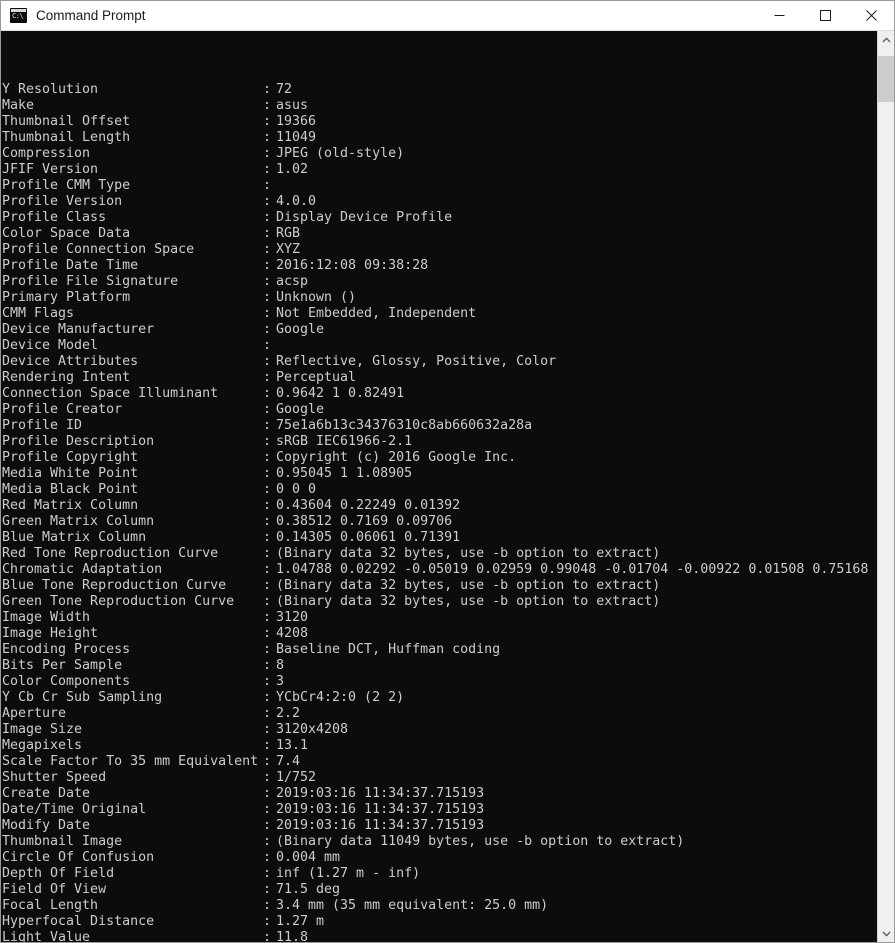 Image resolution: width=895 pixels, height=943 pixels. Describe the element at coordinates (74, 809) in the screenshot. I see `metadata-tag: Date/Time Original` at that location.